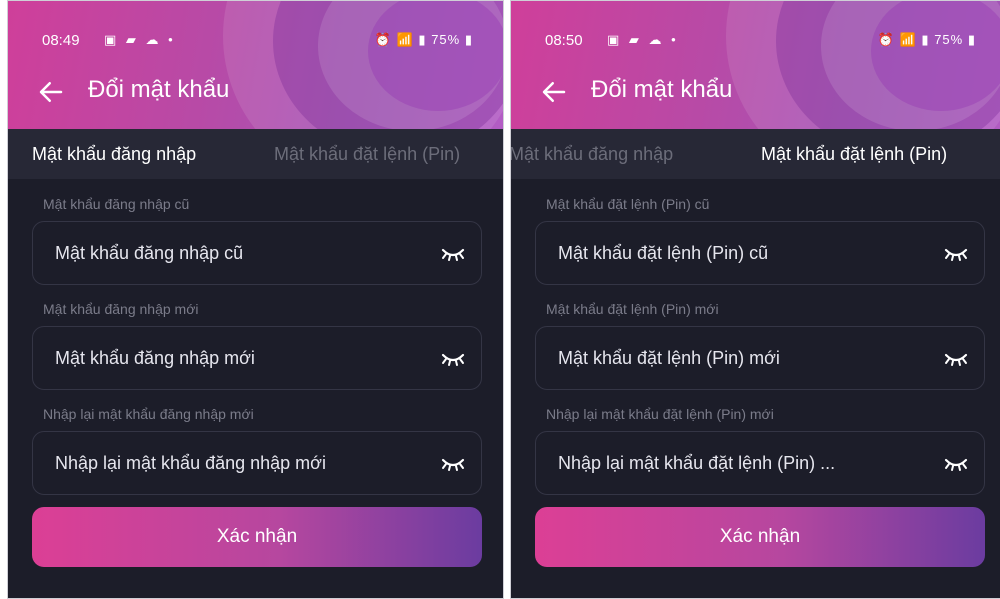 The image size is (1000, 599). What do you see at coordinates (190, 463) in the screenshot?
I see `confirm-password-placeholder: Nhập lại mật khẩu đăng nhập mới` at bounding box center [190, 463].